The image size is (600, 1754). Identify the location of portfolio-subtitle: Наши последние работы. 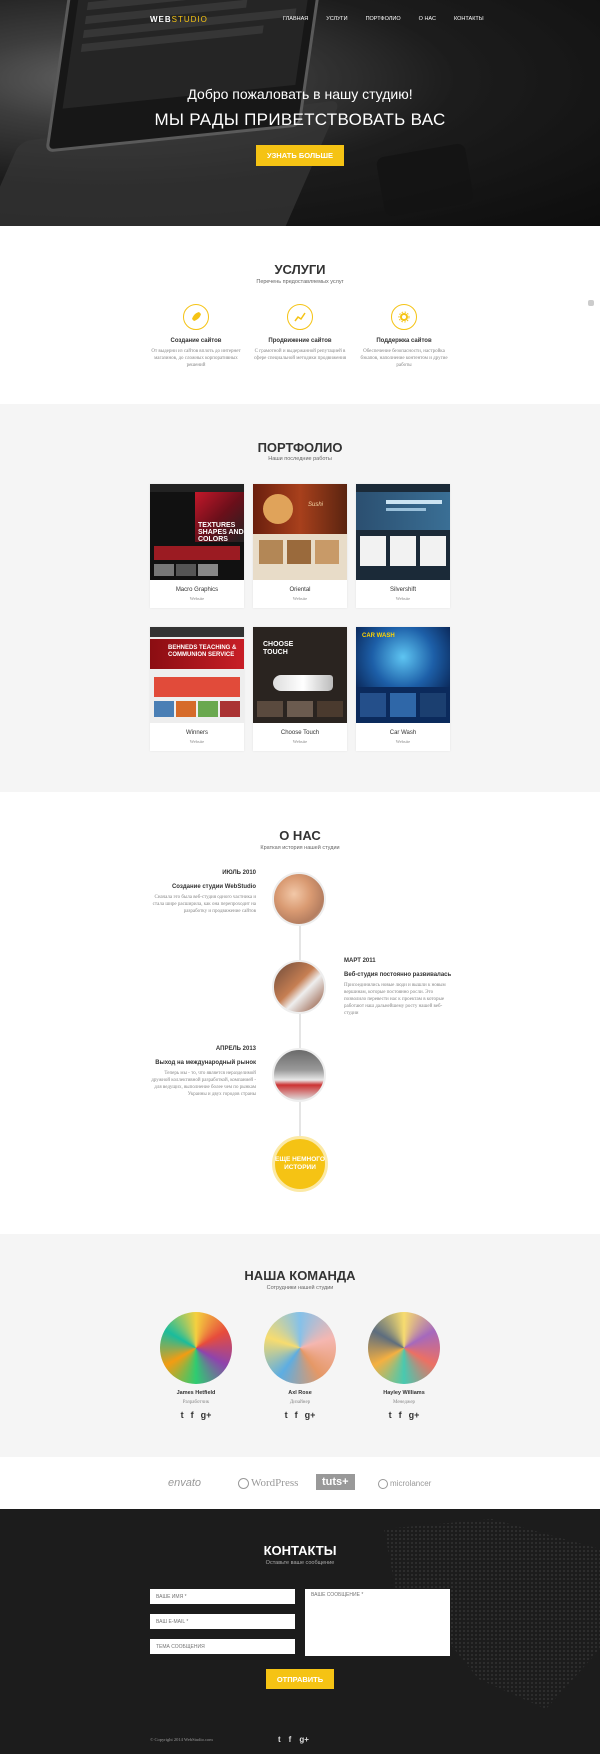
(300, 459).